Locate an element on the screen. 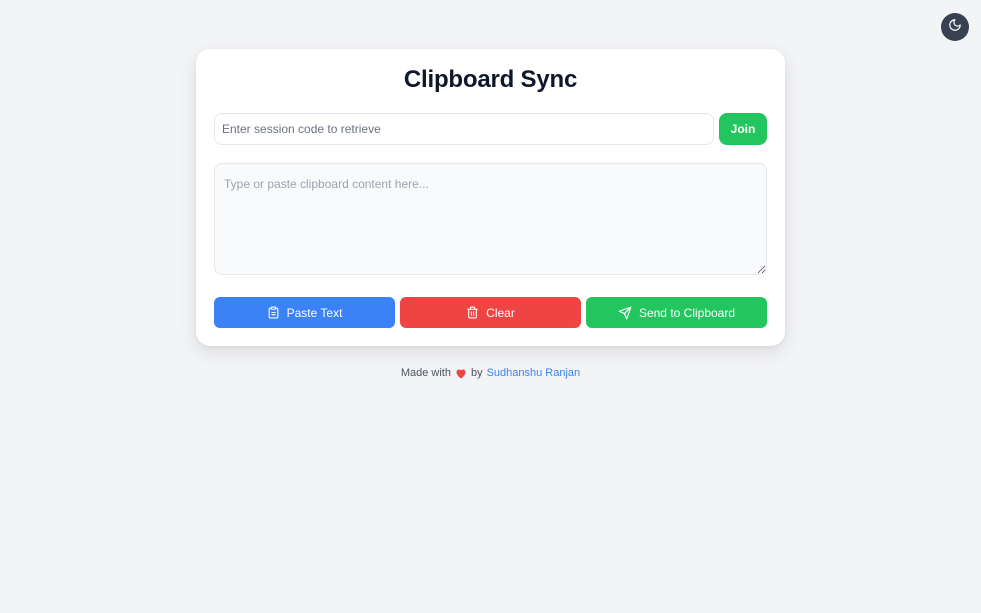  heart-icon is located at coordinates (461, 373).